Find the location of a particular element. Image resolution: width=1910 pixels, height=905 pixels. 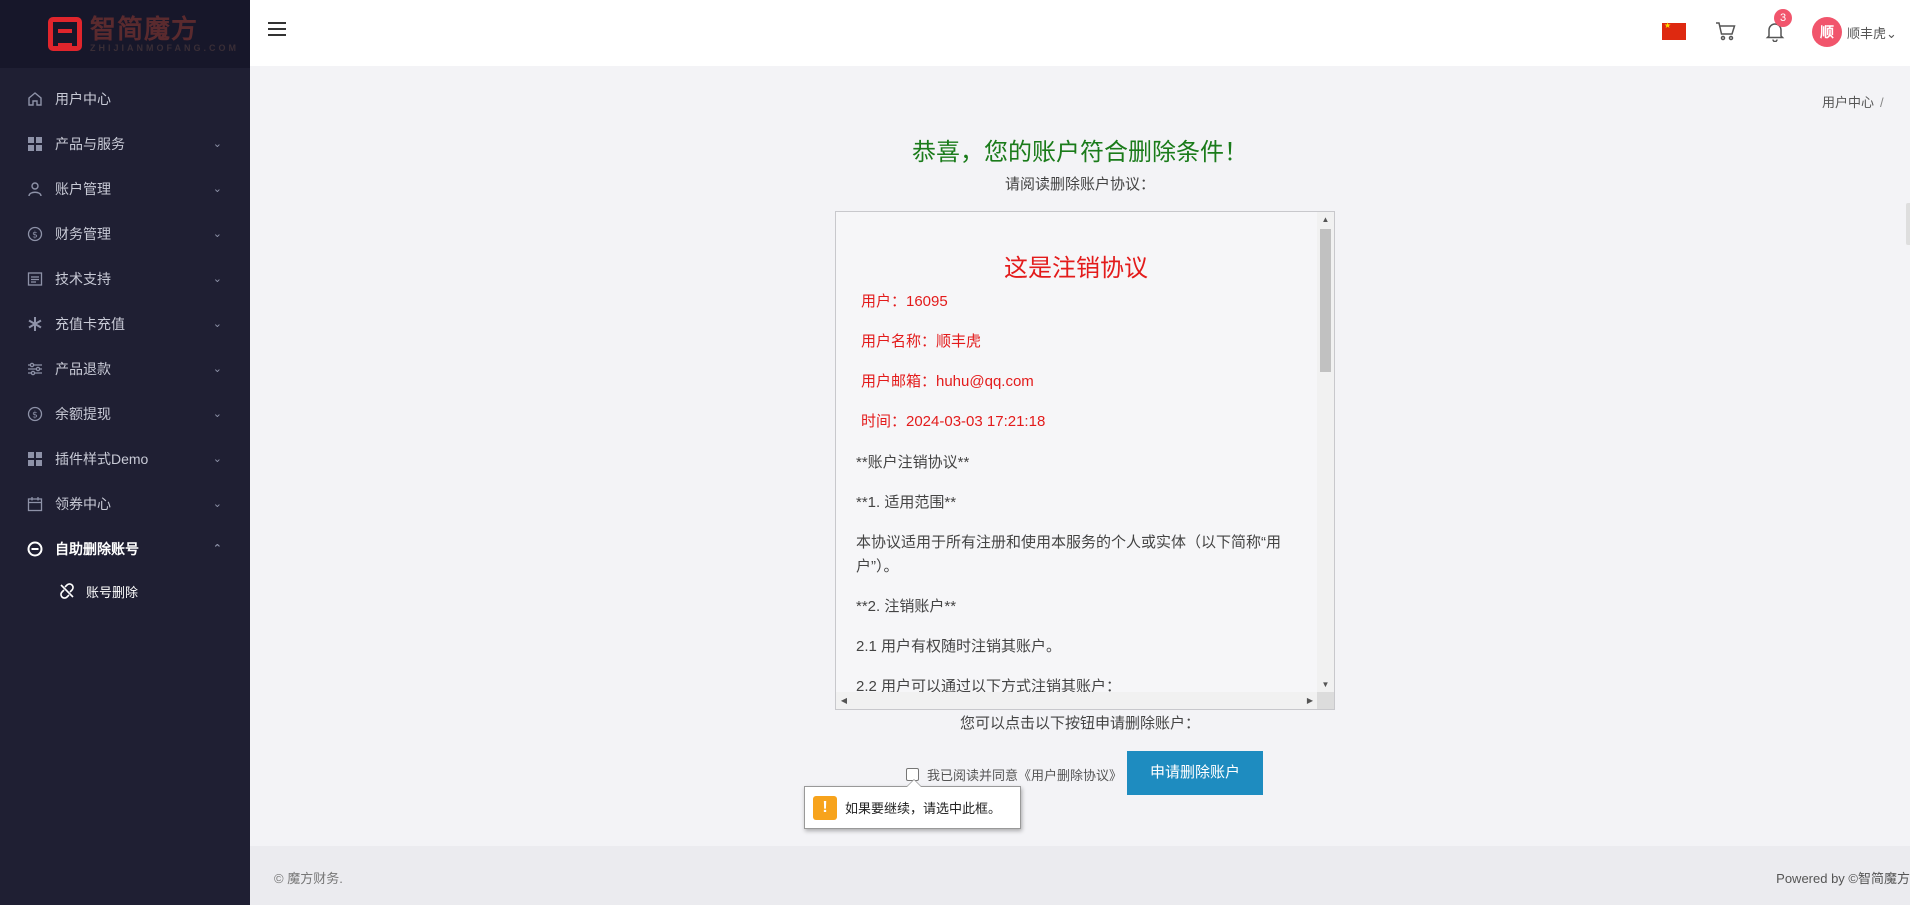

minus-circle-icon is located at coordinates (35, 549).